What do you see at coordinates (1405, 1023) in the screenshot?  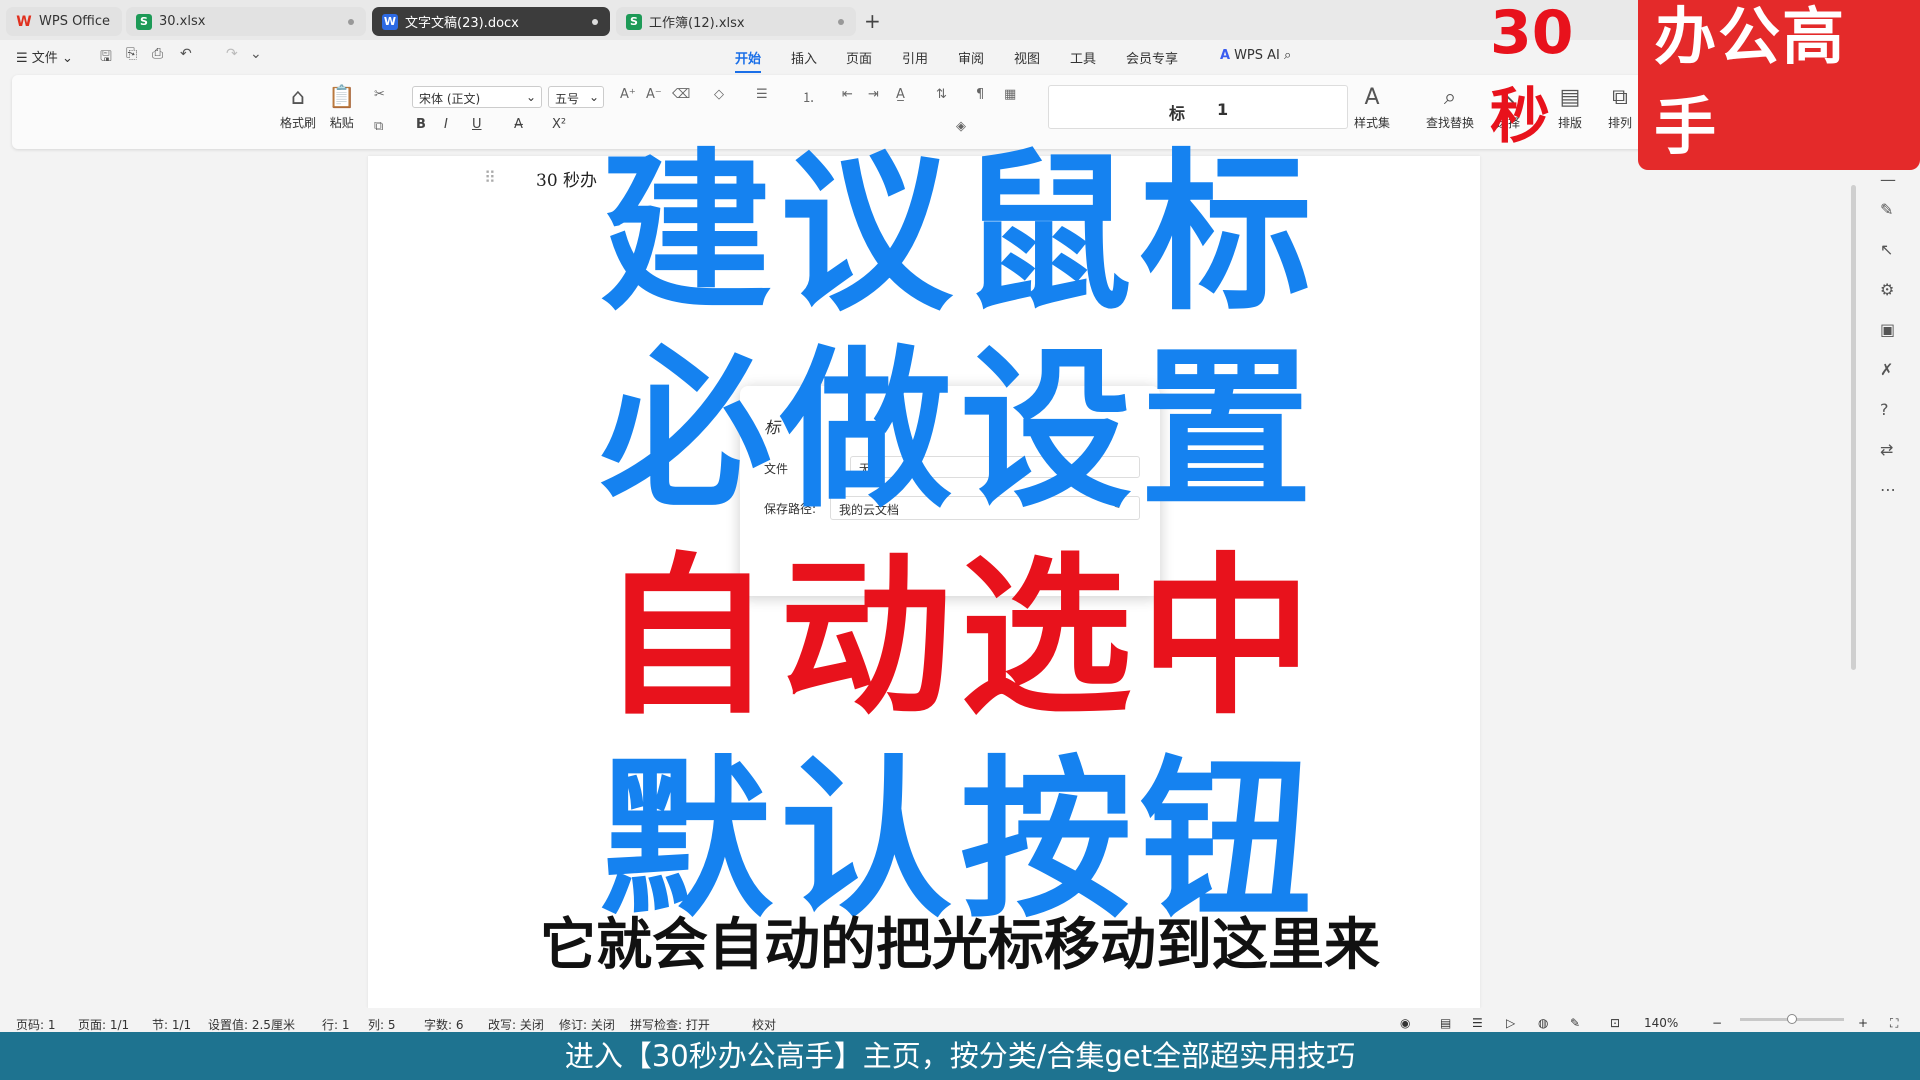 I see `eye-icon: ◉` at bounding box center [1405, 1023].